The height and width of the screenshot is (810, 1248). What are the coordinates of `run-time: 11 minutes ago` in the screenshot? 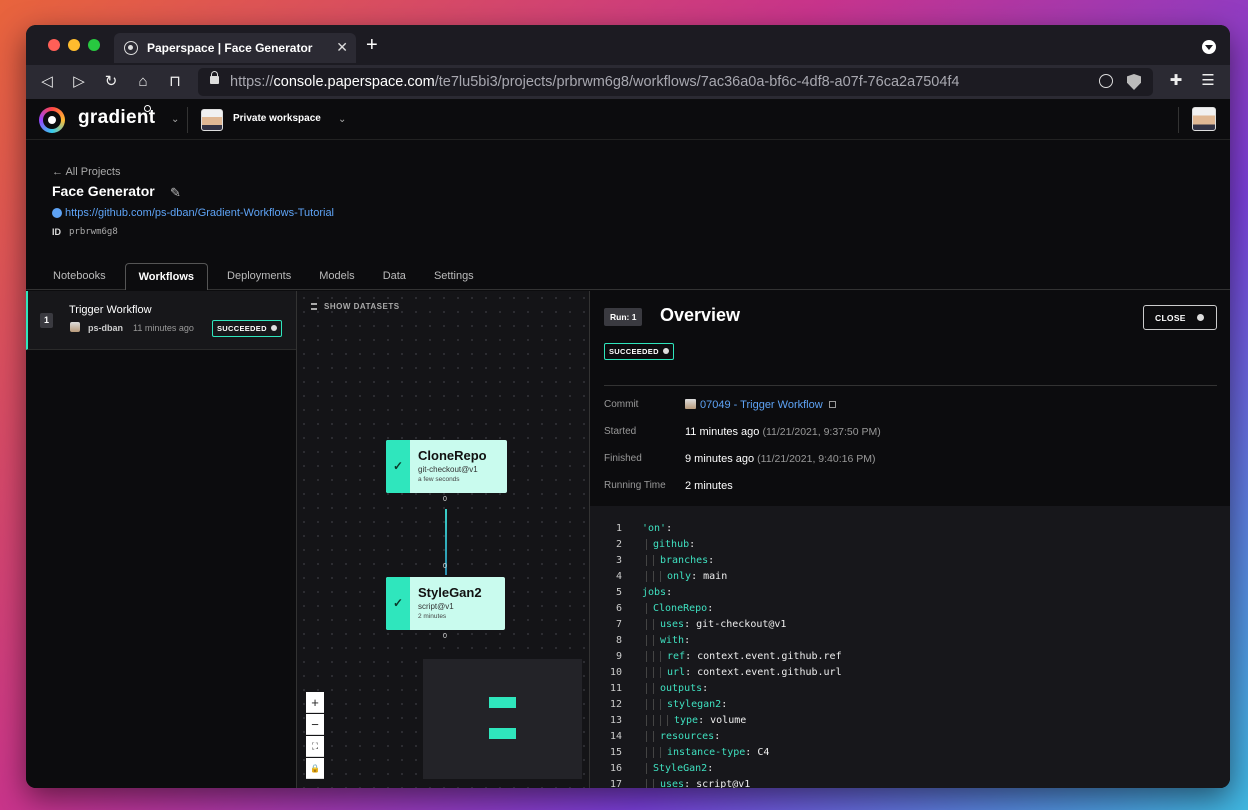 It's located at (163, 328).